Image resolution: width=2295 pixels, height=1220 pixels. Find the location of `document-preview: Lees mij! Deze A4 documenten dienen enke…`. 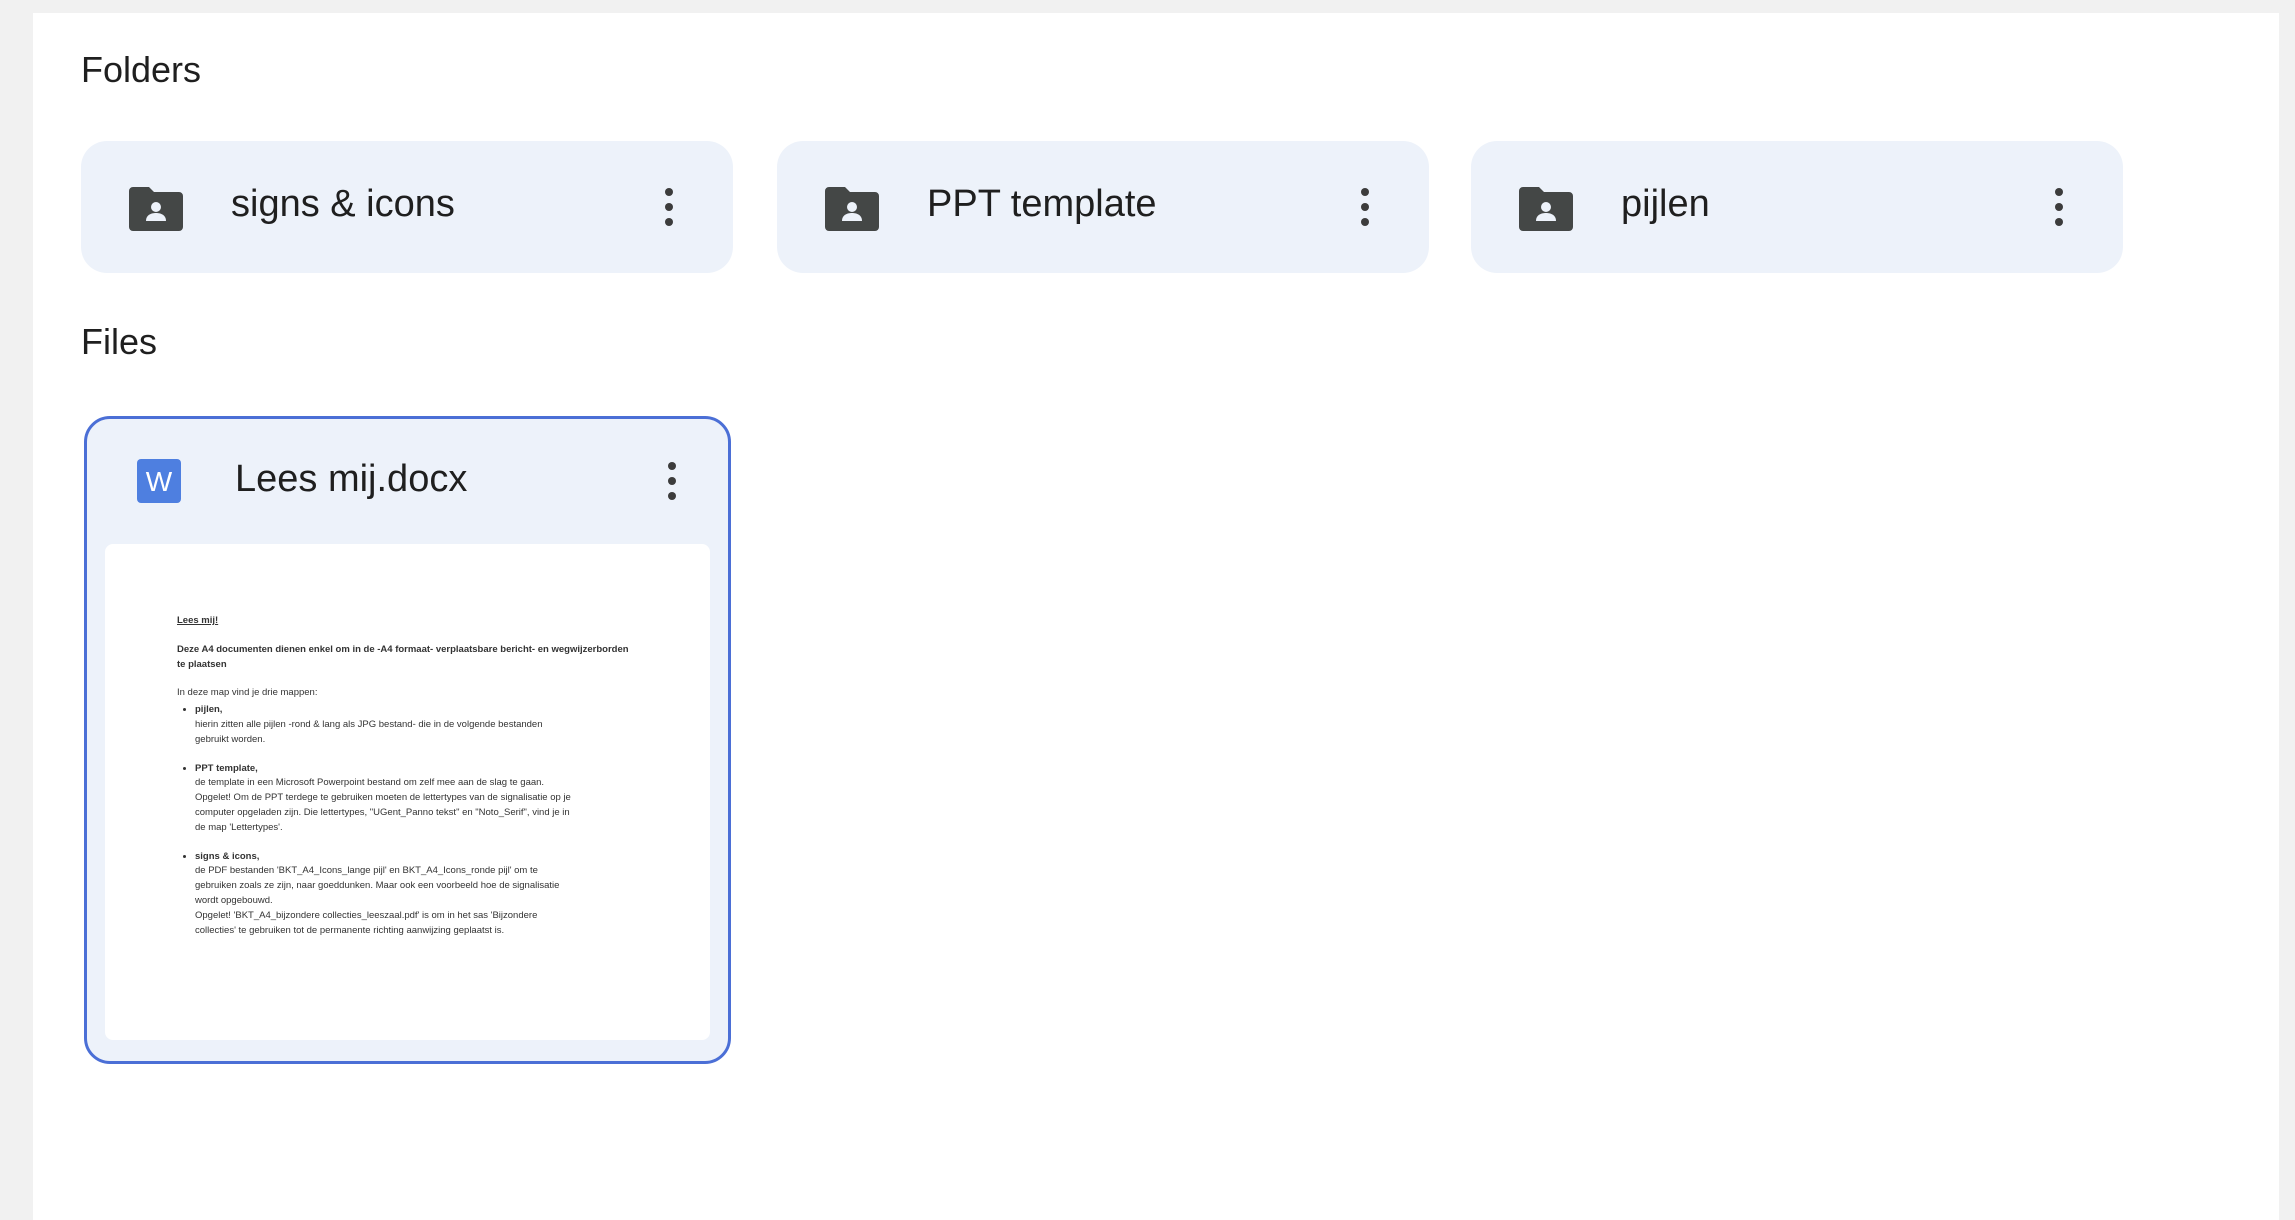

document-preview: Lees mij! Deze A4 documenten dienen enke… is located at coordinates (407, 783).